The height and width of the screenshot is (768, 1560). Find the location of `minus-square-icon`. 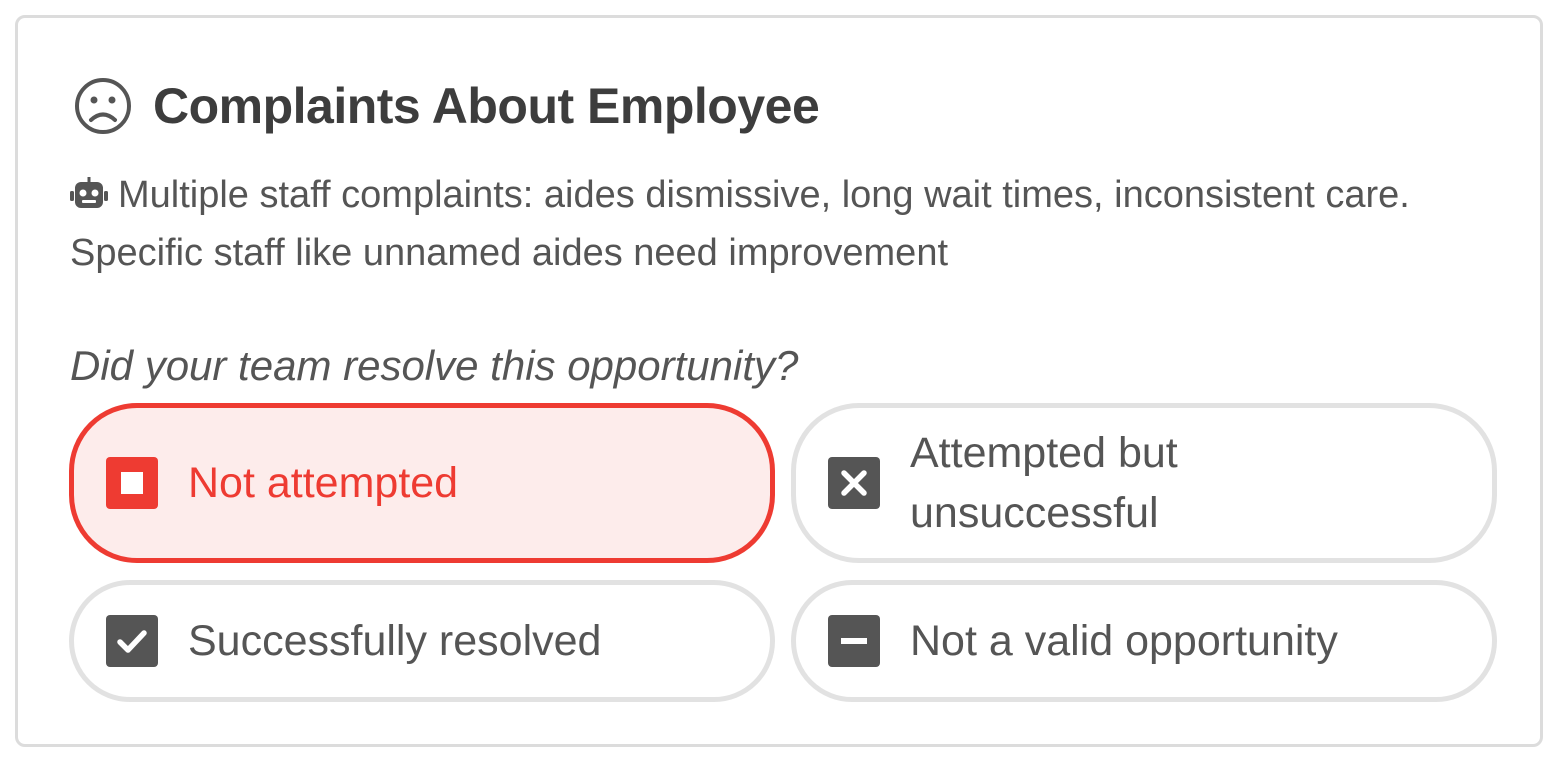

minus-square-icon is located at coordinates (854, 641).